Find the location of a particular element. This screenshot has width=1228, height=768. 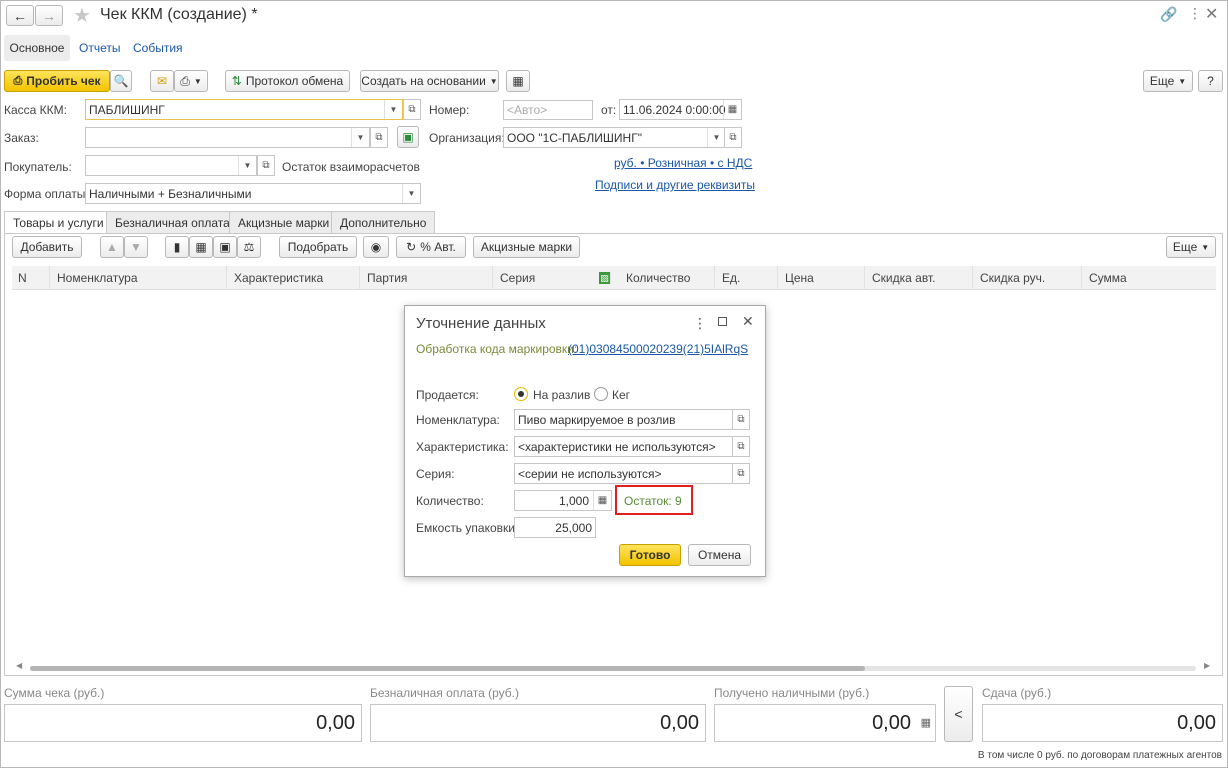

h-scrollbar: ◀ ▶ is located at coordinates (614, 667).